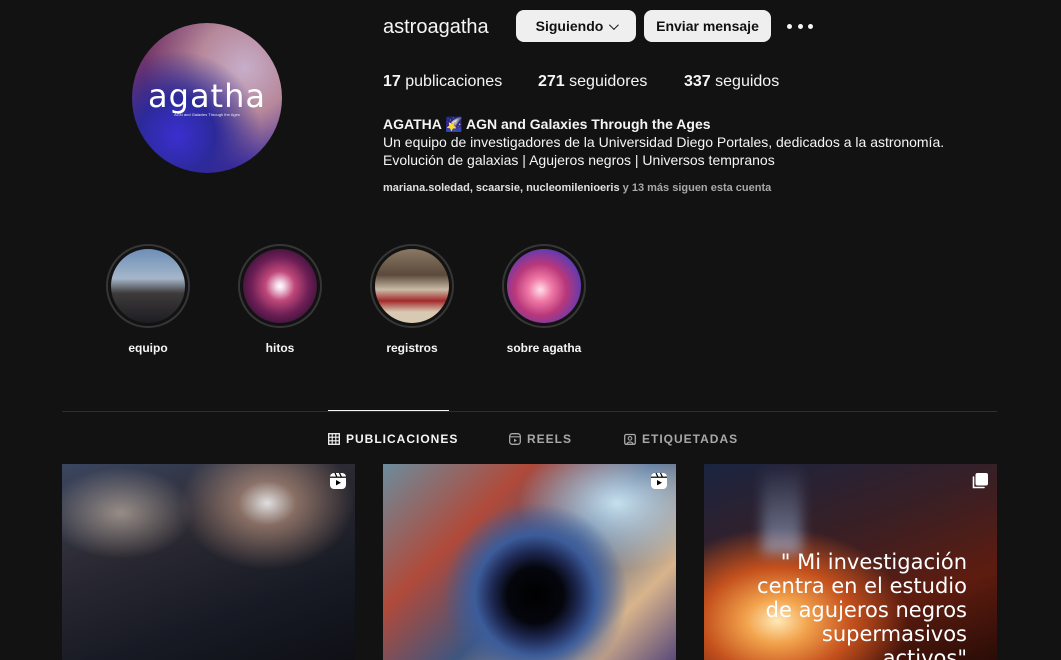  I want to click on following-button-label: Siguiendo, so click(569, 26).